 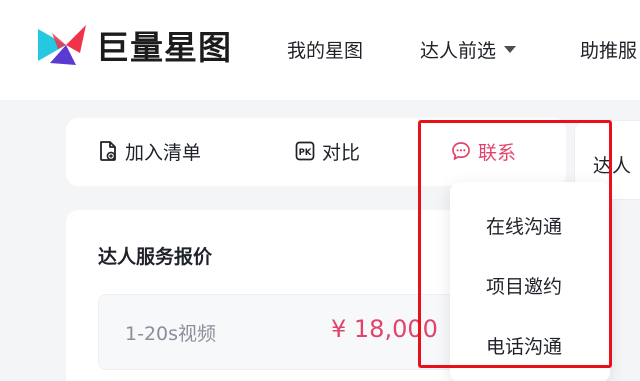 What do you see at coordinates (458, 51) in the screenshot?
I see `nav-item-label: 达人前选` at bounding box center [458, 51].